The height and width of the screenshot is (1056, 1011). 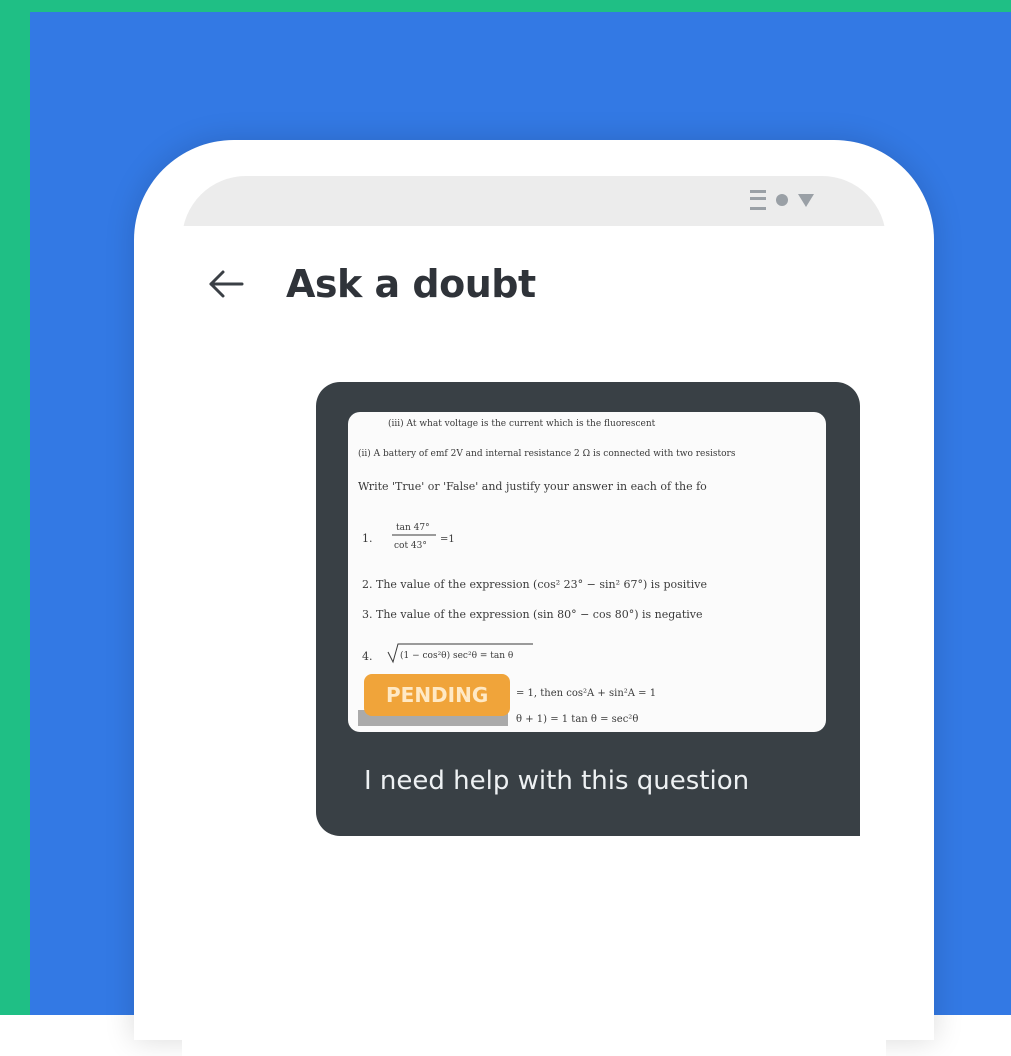 I want to click on sqrt-expression: (1 − cos²θ) sec²θ = tan θ, so click(x=460, y=653).